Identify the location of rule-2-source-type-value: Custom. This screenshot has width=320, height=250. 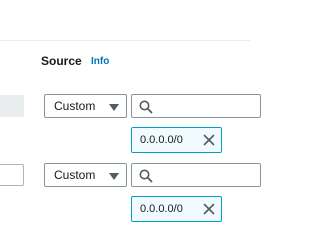
(75, 175).